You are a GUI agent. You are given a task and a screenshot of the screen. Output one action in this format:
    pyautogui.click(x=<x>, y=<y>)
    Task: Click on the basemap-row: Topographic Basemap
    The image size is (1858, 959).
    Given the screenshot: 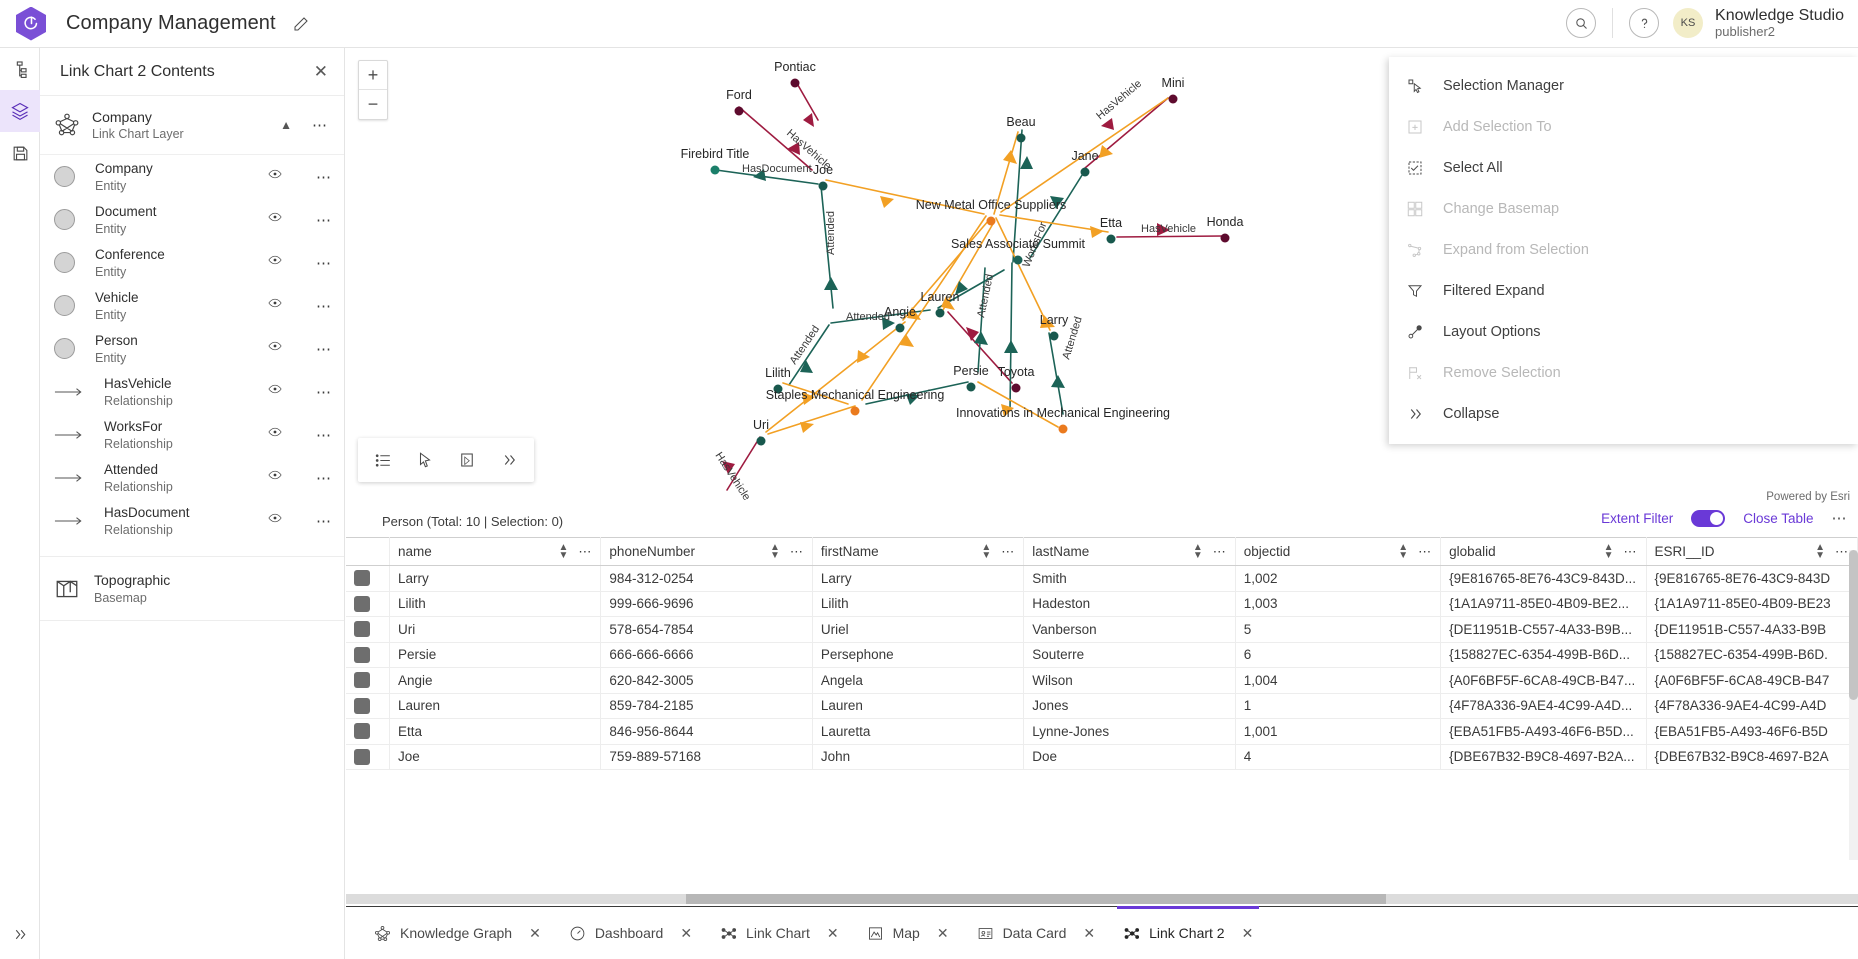 What is the action you would take?
    pyautogui.click(x=192, y=588)
    